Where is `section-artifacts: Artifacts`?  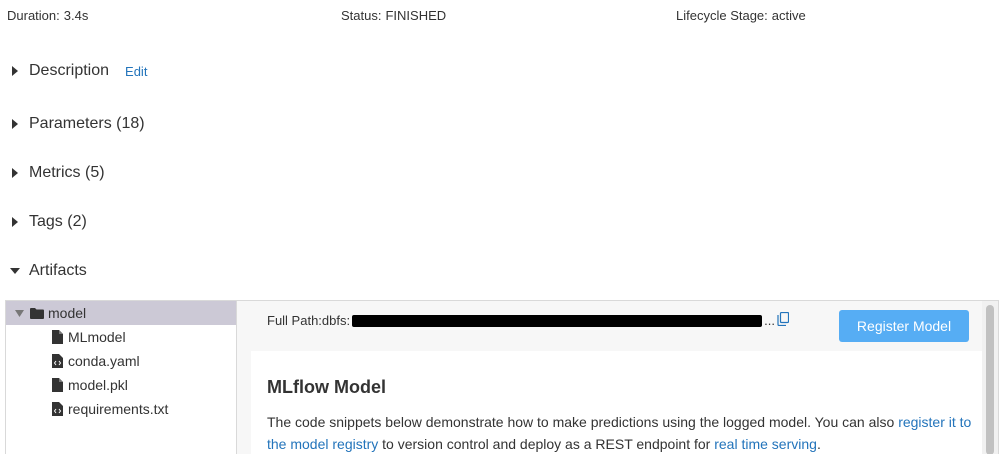 section-artifacts: Artifacts is located at coordinates (47, 271).